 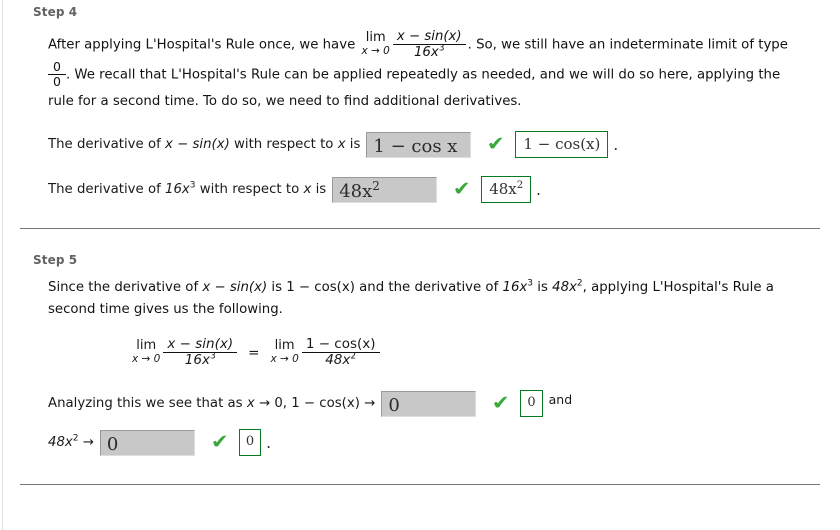 I want to click on step5-solution-group-1: 0 and, so click(x=546, y=403).